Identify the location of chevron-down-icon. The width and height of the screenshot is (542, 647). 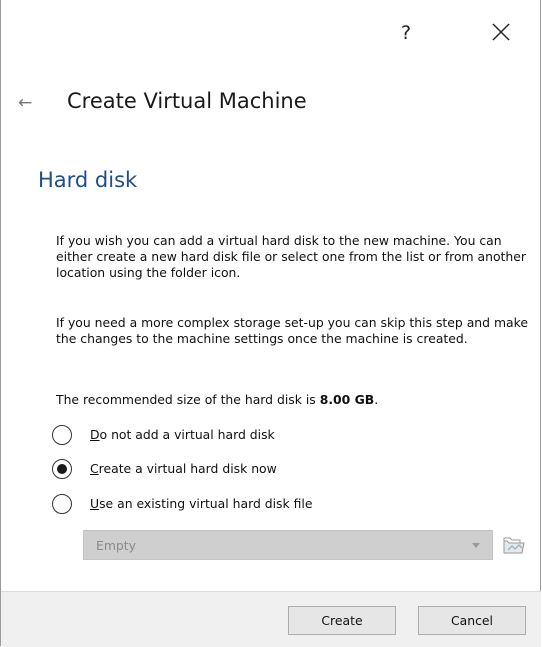
(476, 545).